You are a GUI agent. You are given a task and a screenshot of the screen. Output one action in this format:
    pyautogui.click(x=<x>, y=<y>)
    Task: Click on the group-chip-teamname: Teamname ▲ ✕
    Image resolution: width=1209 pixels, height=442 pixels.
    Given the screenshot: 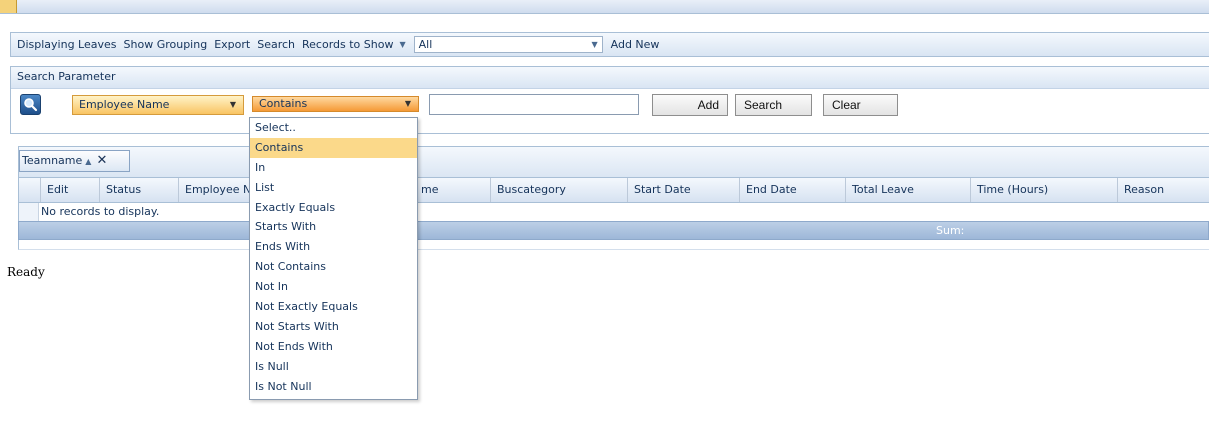 What is the action you would take?
    pyautogui.click(x=74, y=161)
    